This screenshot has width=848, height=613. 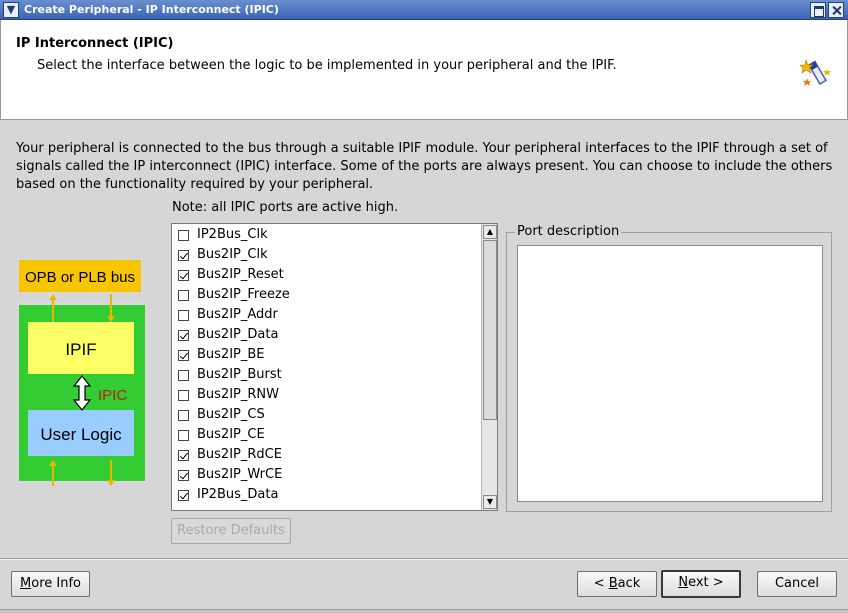 What do you see at coordinates (240, 474) in the screenshot?
I see `port-label: Bus2IP_WrCE` at bounding box center [240, 474].